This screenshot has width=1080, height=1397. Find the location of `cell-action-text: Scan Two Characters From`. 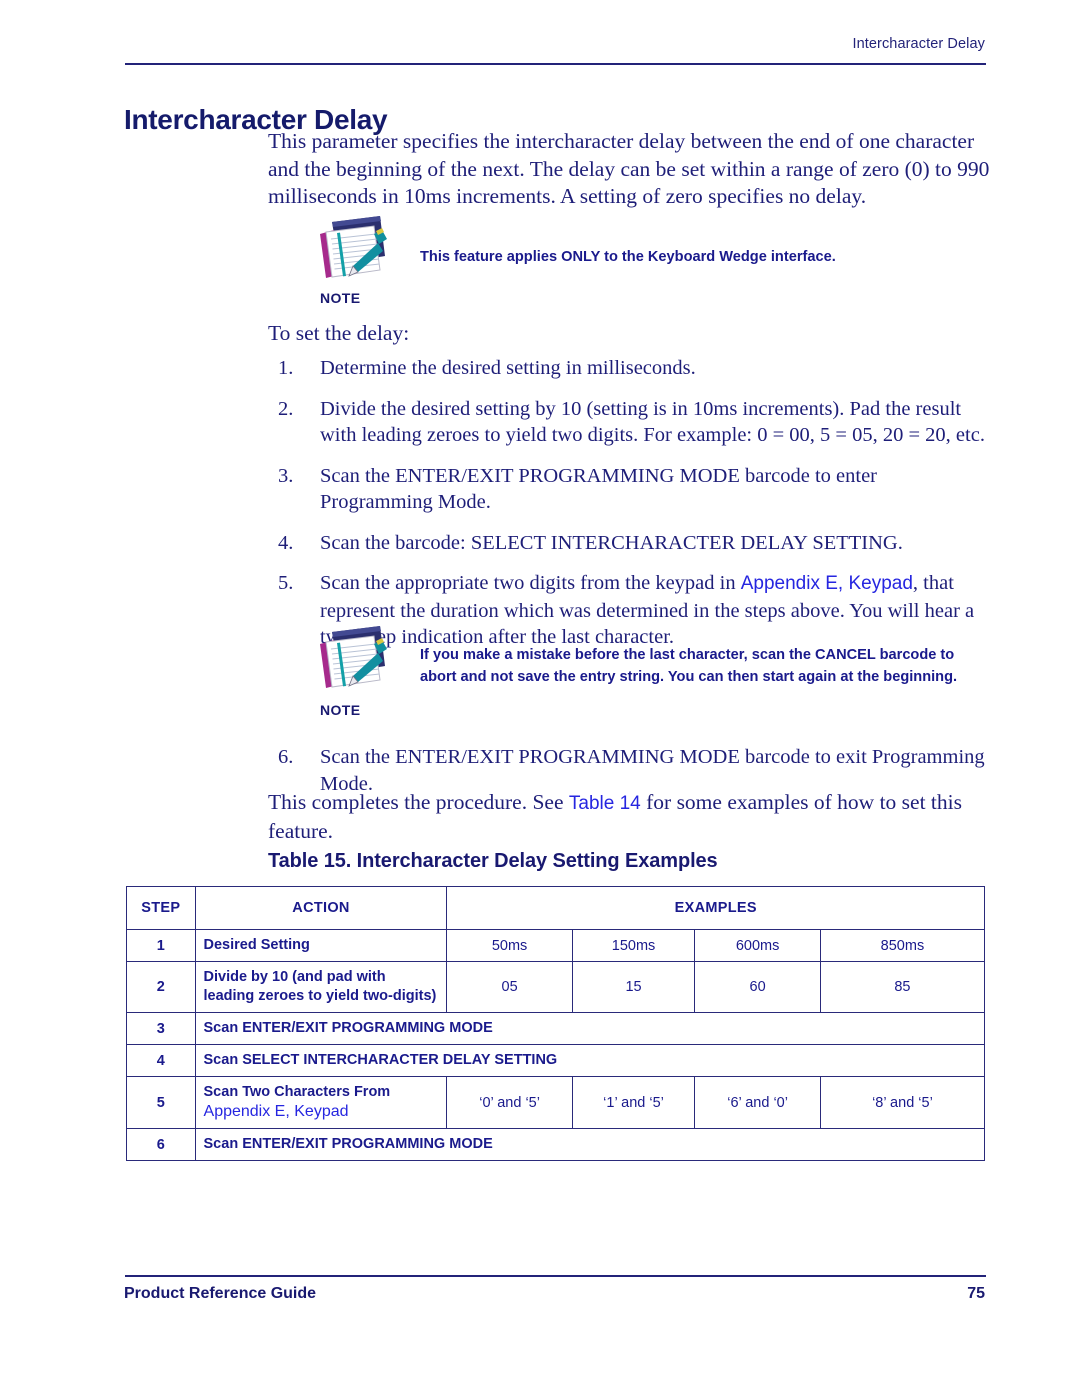

cell-action-text: Scan Two Characters From is located at coordinates (297, 1092).